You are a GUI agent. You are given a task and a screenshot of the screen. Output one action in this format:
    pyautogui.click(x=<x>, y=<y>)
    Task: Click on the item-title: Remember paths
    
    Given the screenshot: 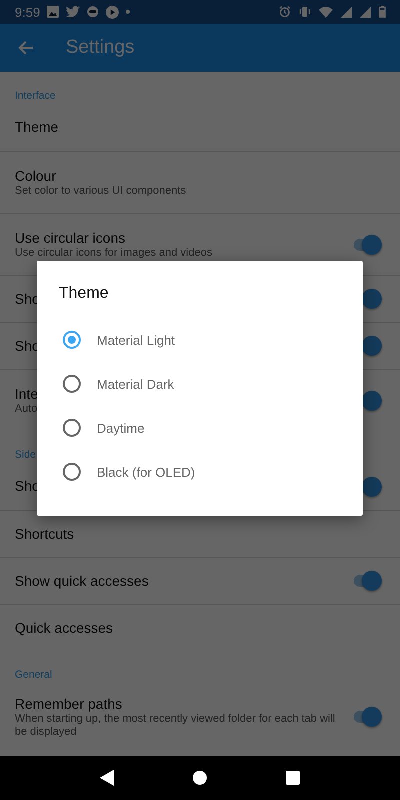 What is the action you would take?
    pyautogui.click(x=68, y=704)
    